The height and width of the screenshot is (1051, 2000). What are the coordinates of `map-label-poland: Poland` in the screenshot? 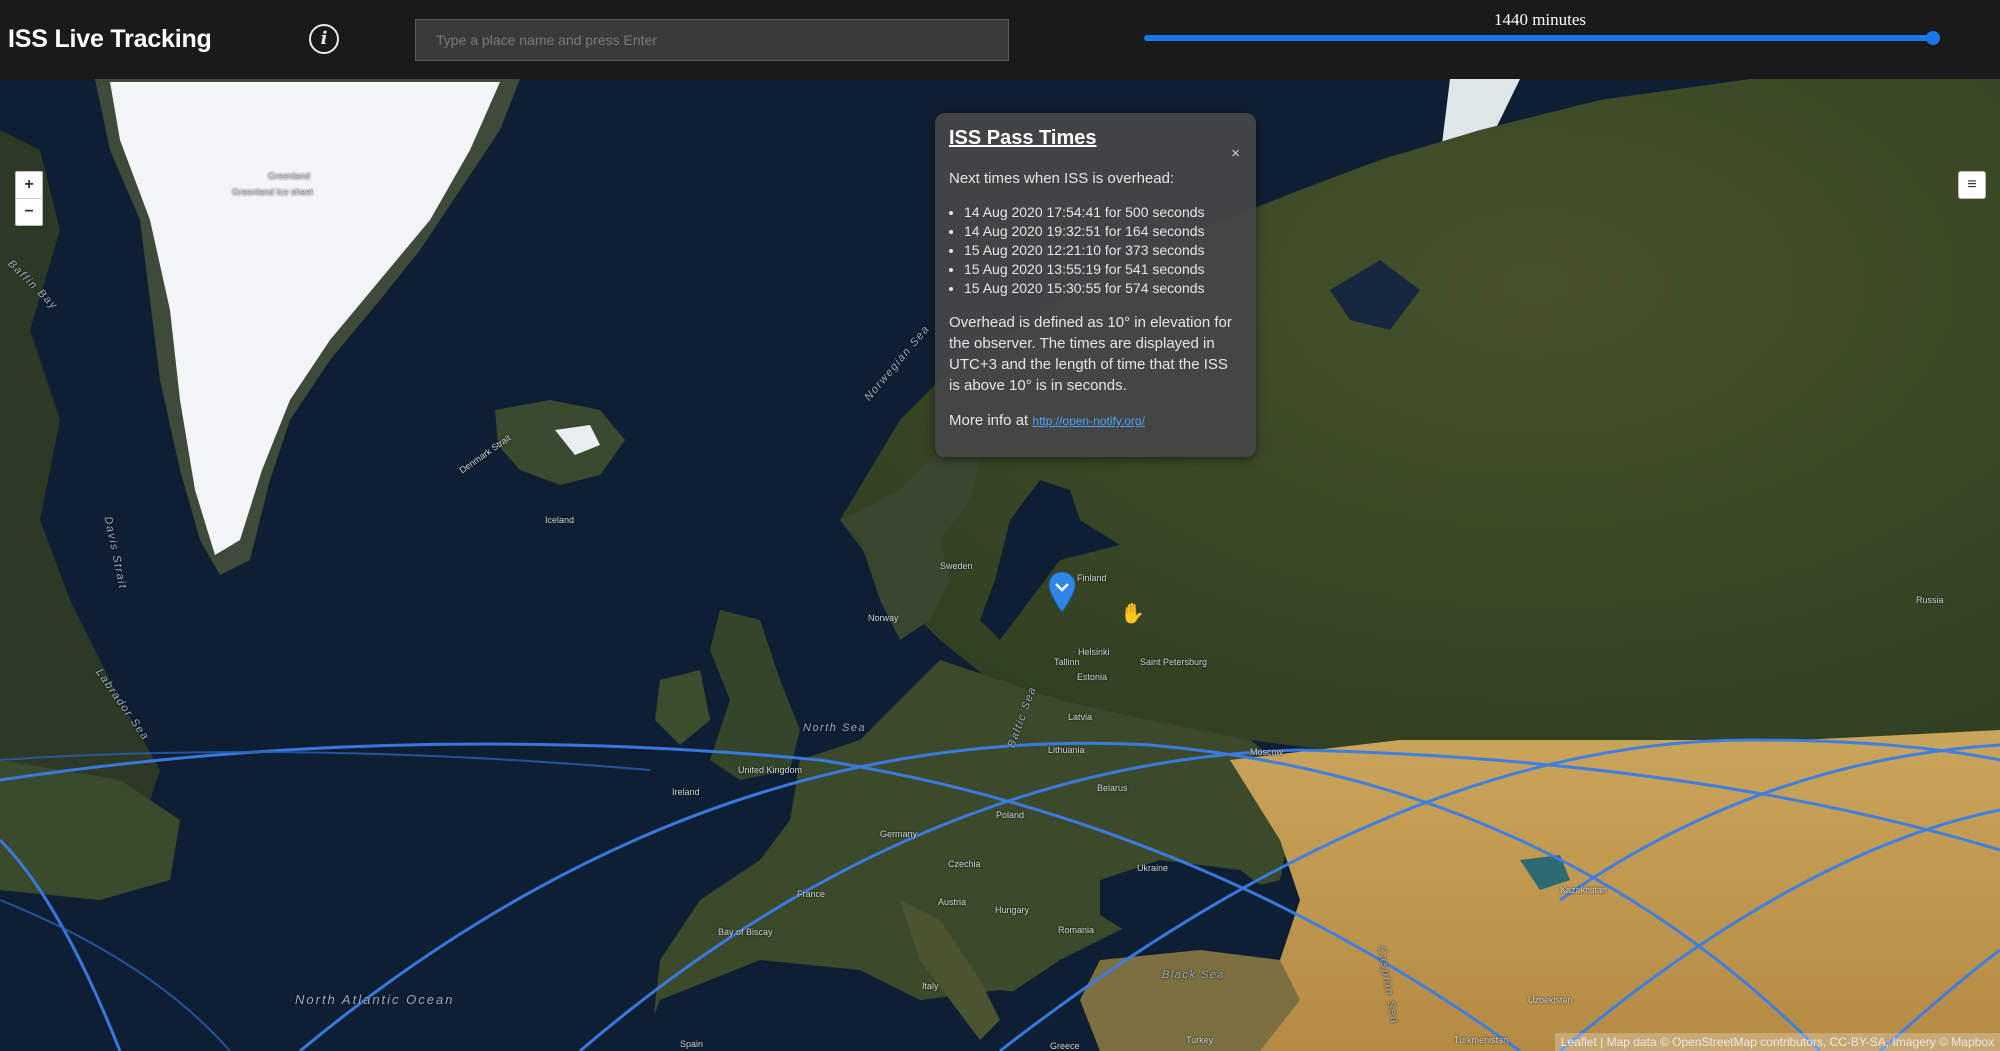 It's located at (1010, 815).